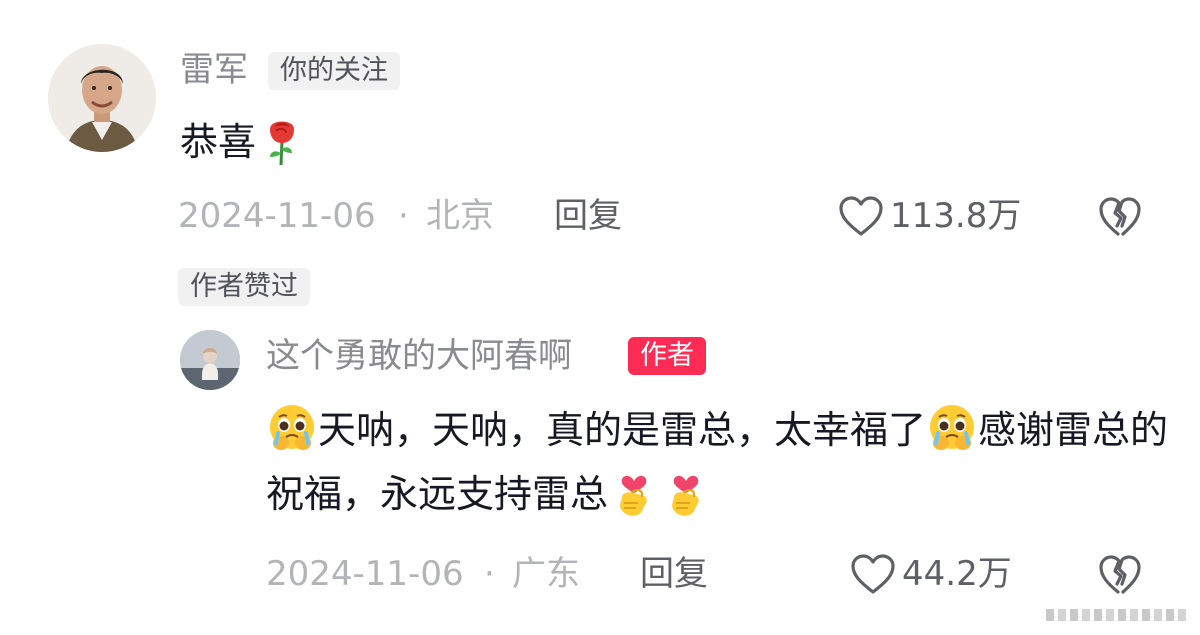 This screenshot has width=1200, height=635. Describe the element at coordinates (1116, 615) in the screenshot. I see `watermark-graphic` at that location.